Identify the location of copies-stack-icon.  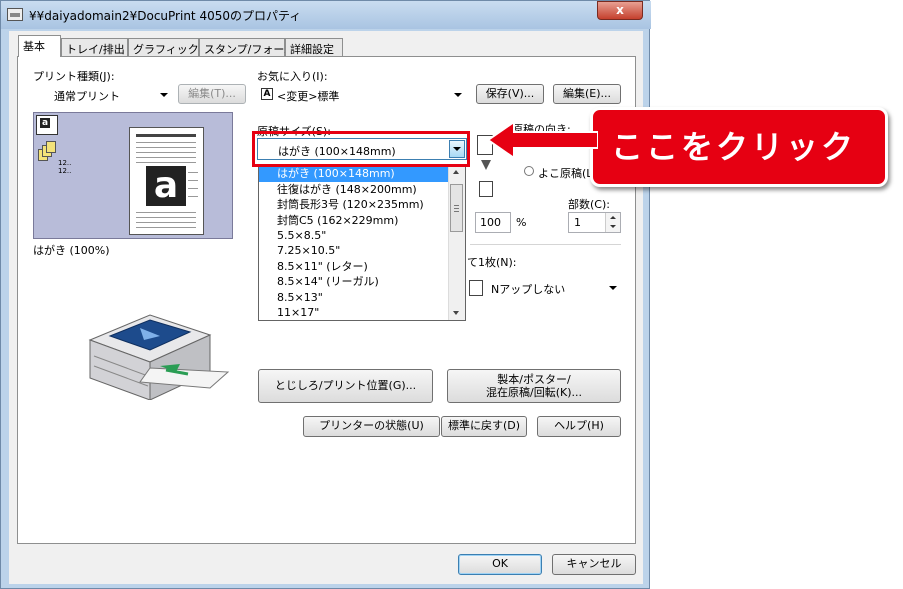
(47, 152).